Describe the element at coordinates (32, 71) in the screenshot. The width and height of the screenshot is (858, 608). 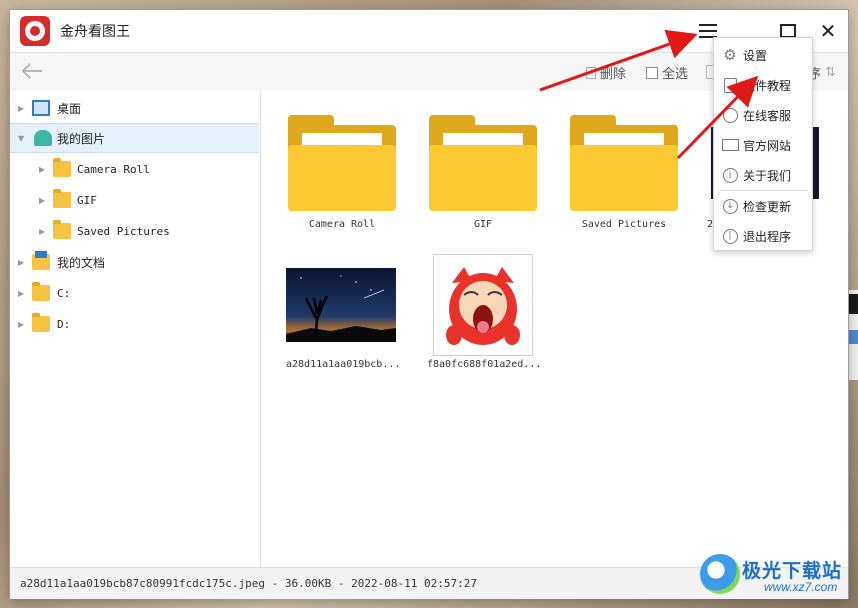
I see `back-arrow-icon` at that location.